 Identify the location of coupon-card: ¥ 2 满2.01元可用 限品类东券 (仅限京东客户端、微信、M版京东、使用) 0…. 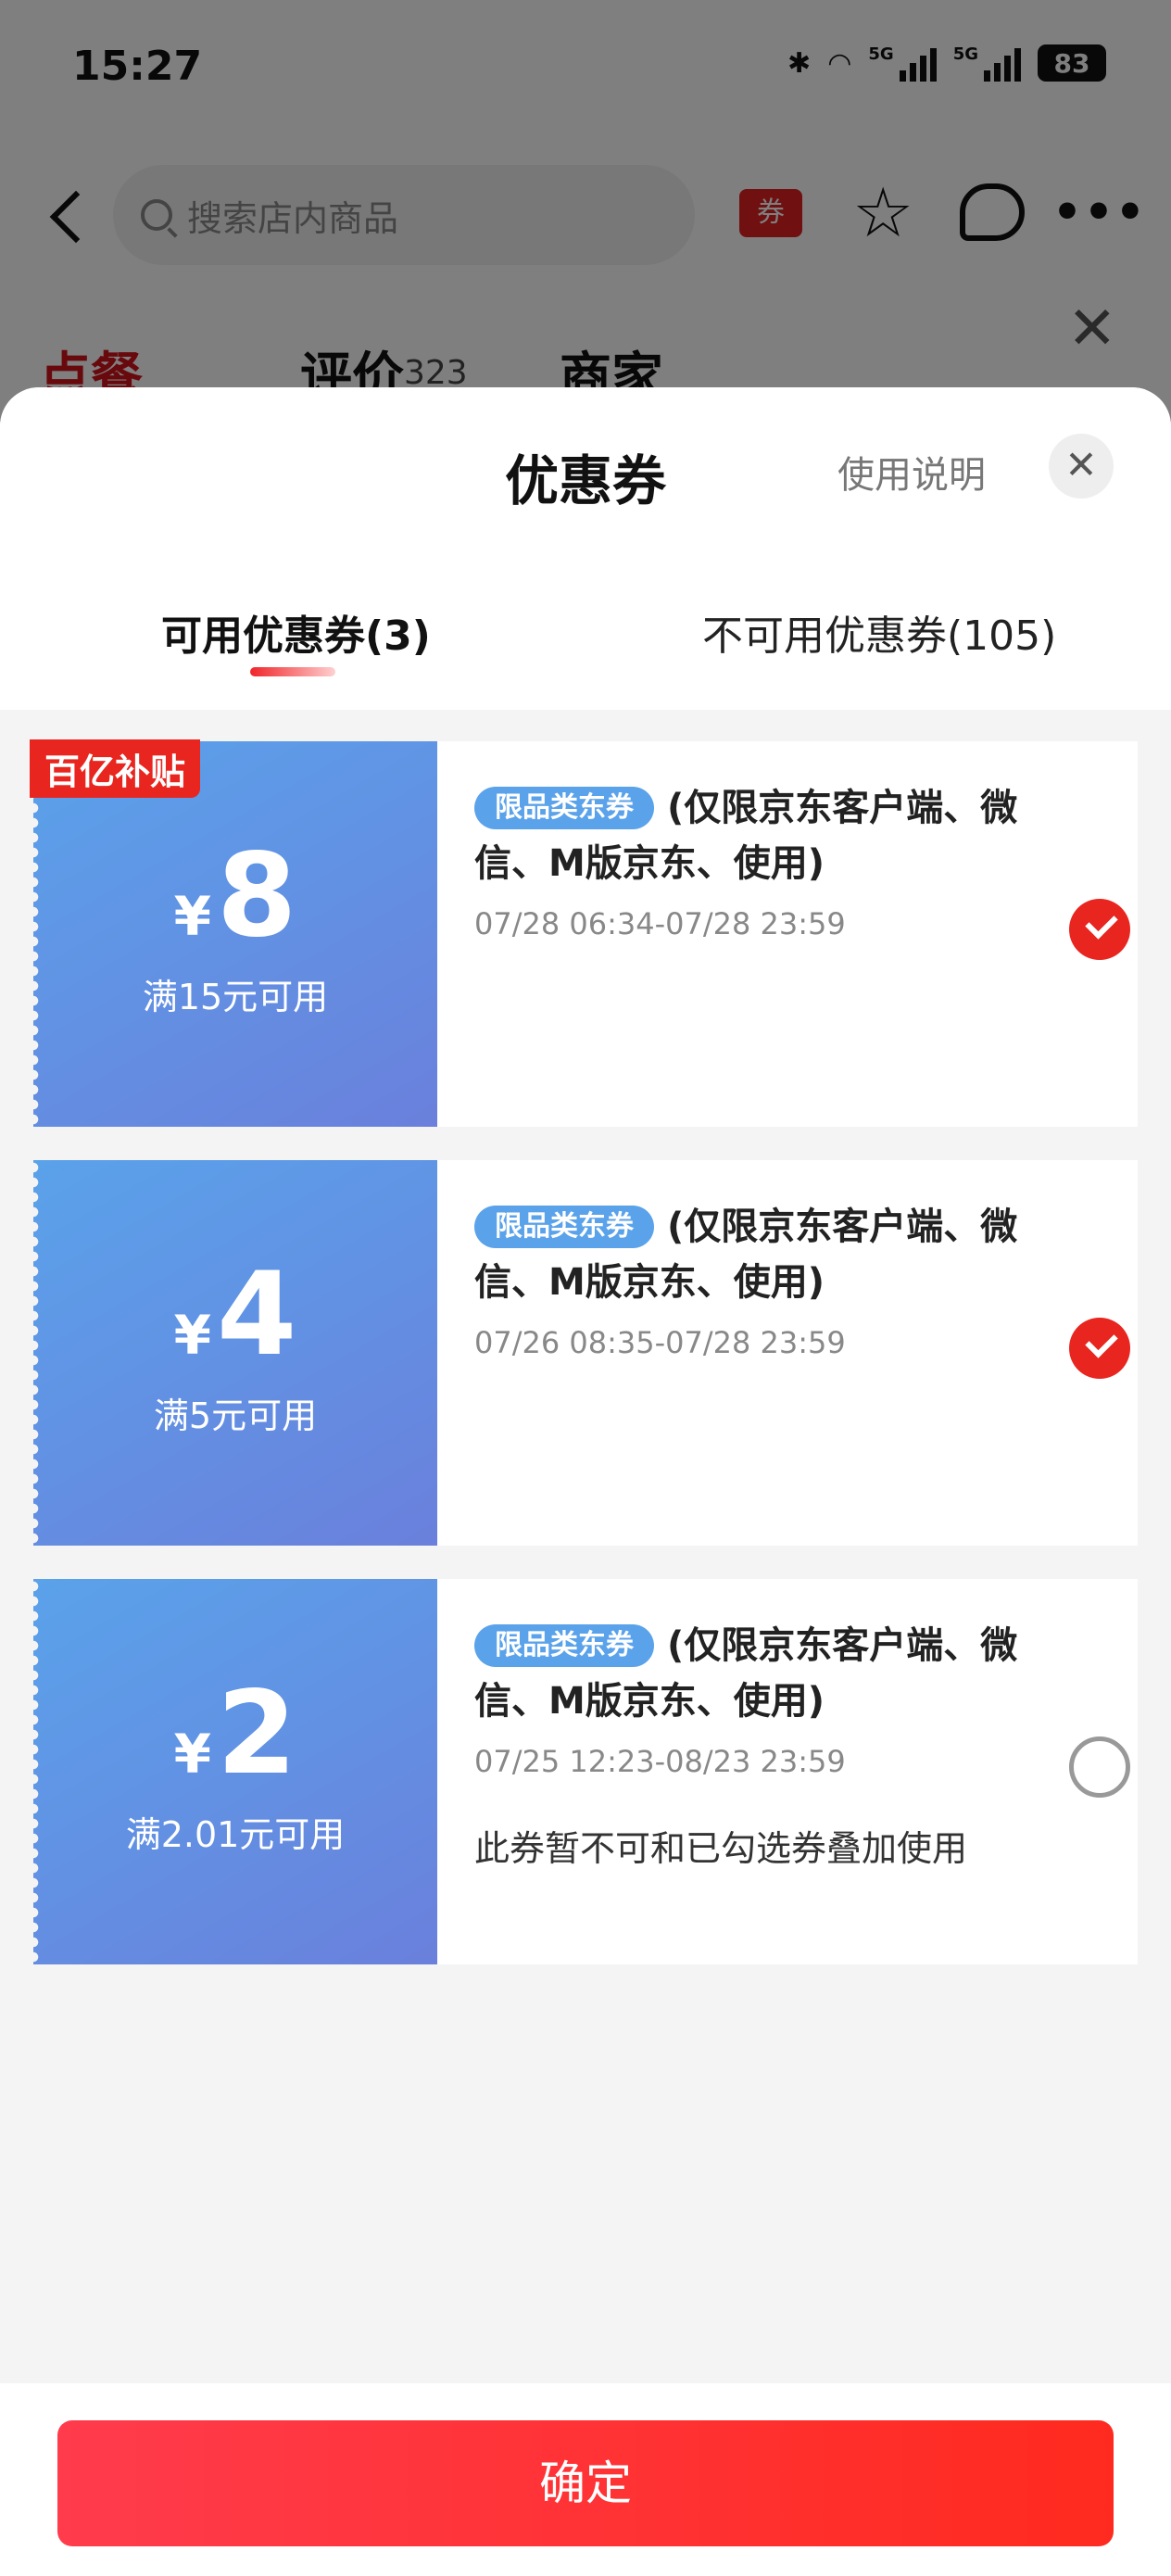
(583, 1772).